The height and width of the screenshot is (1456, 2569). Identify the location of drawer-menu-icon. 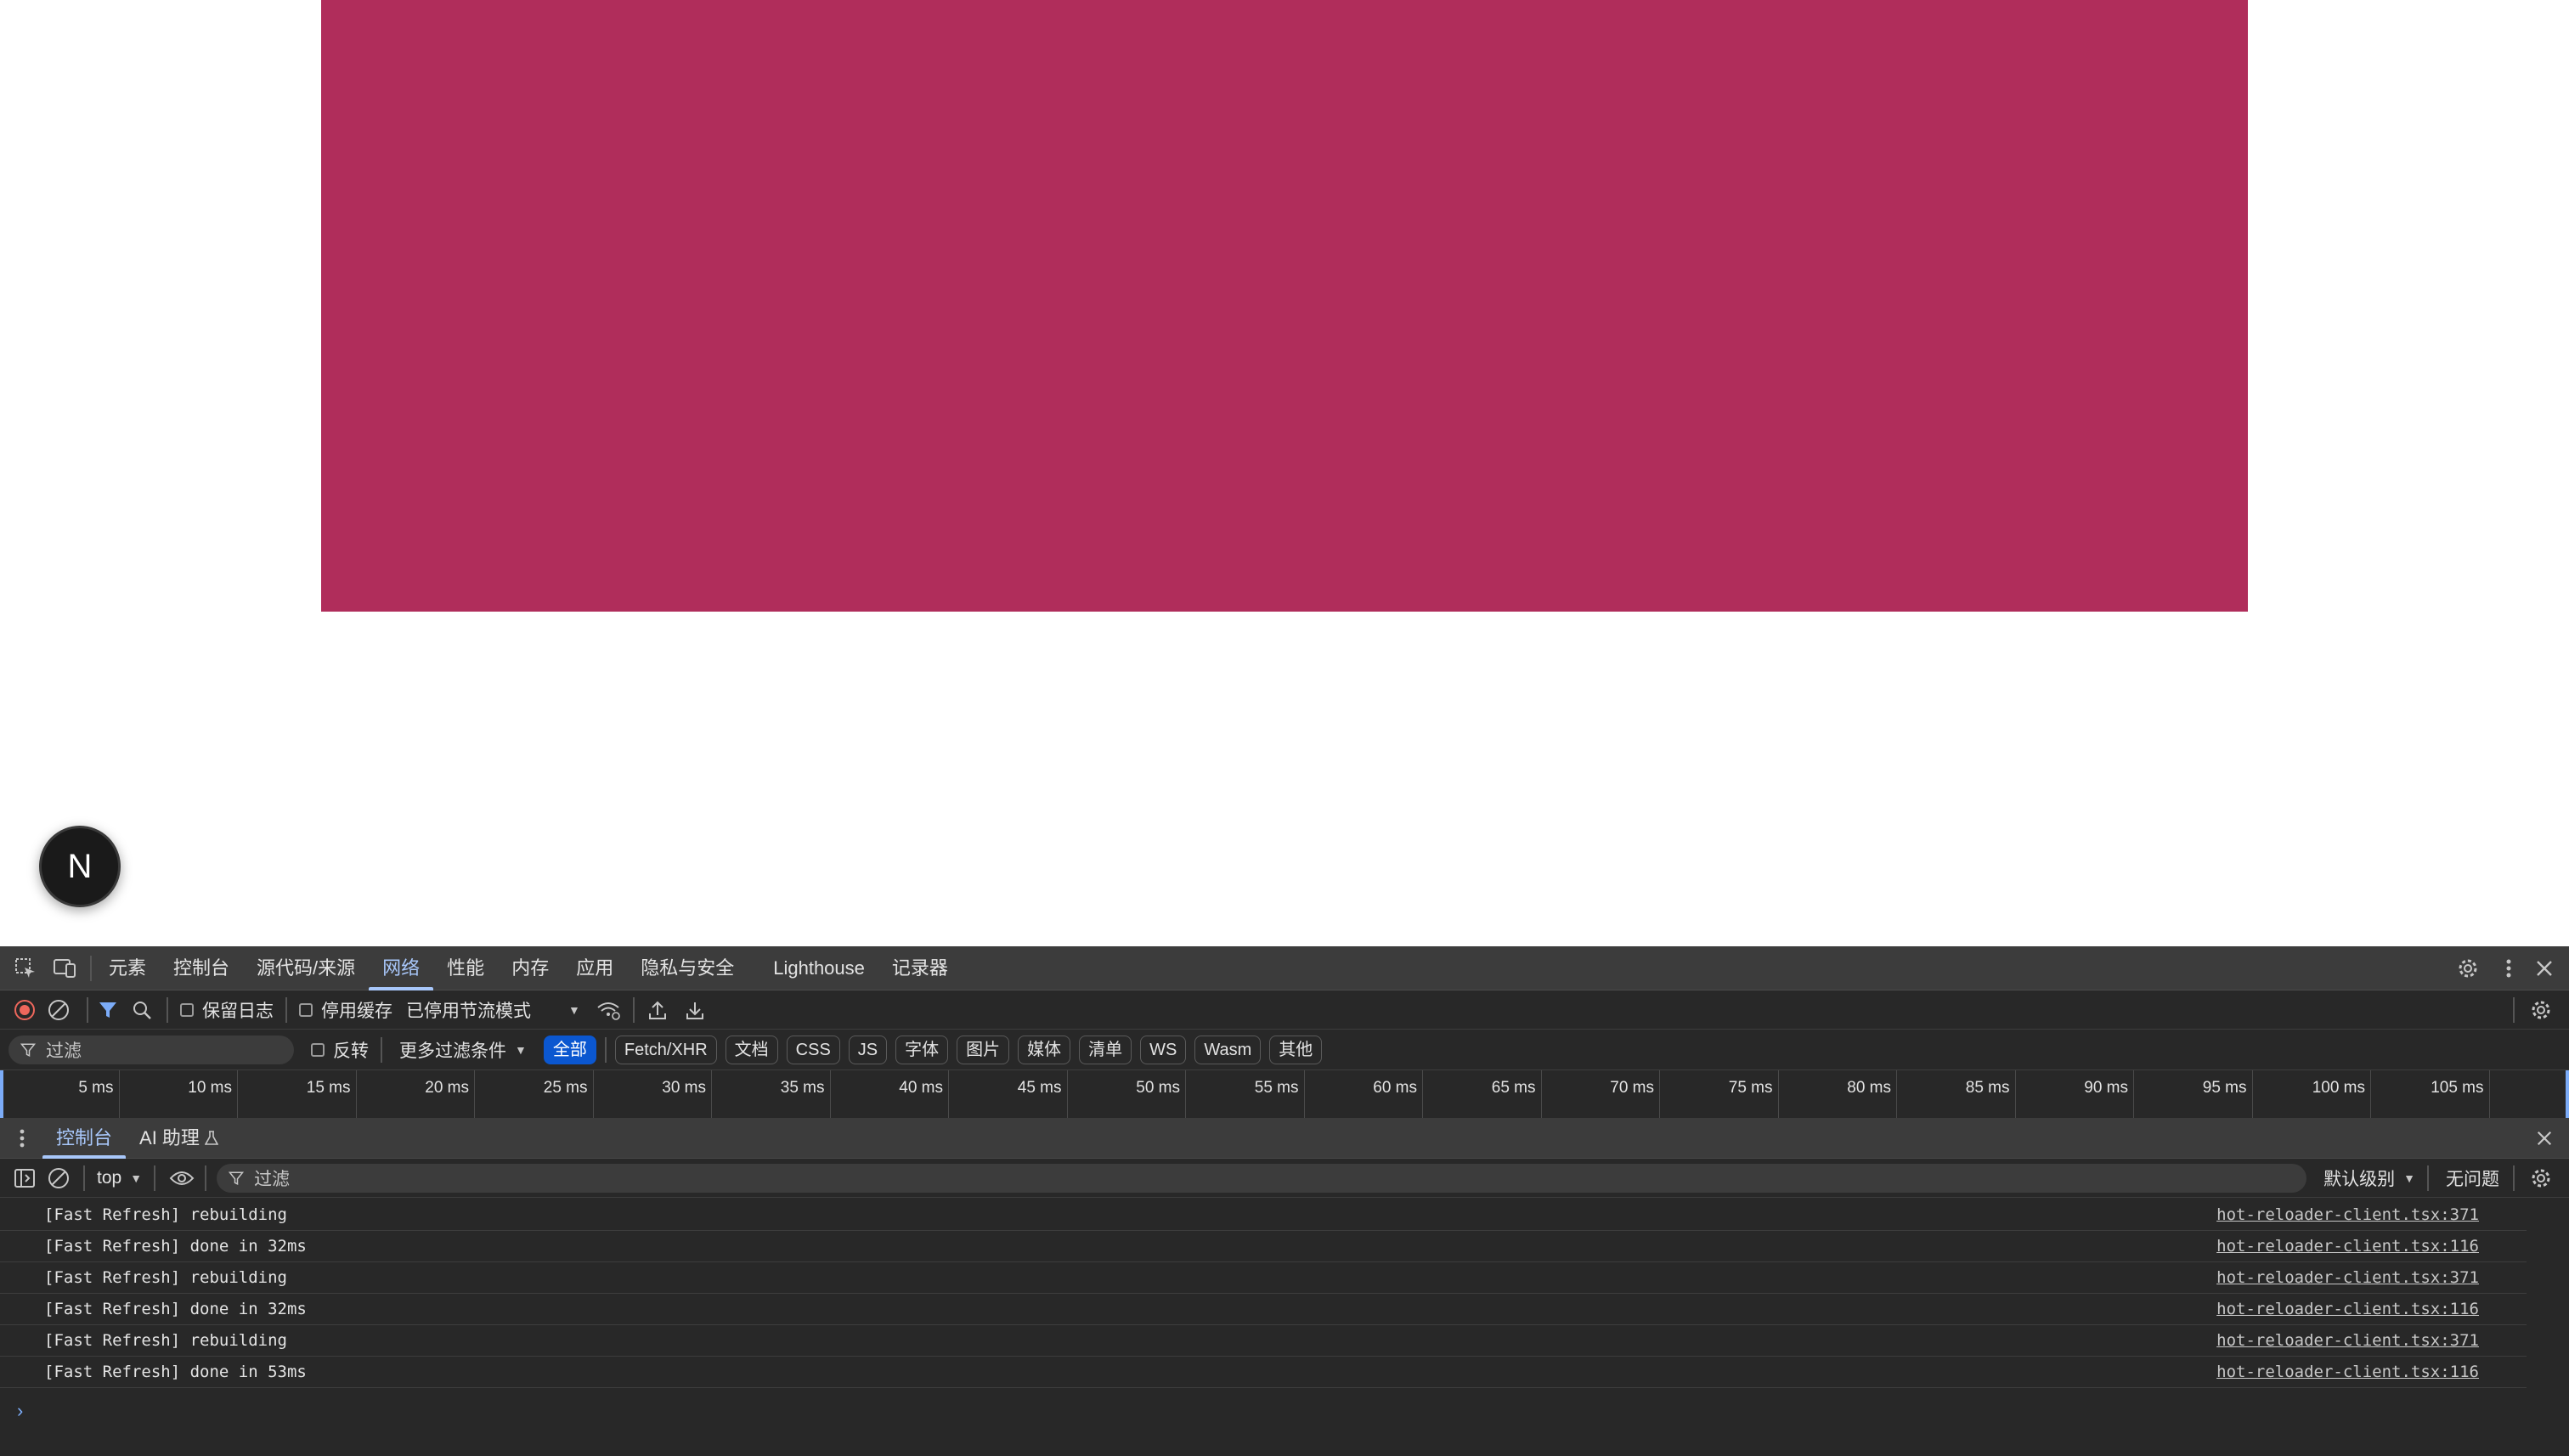
(22, 1138).